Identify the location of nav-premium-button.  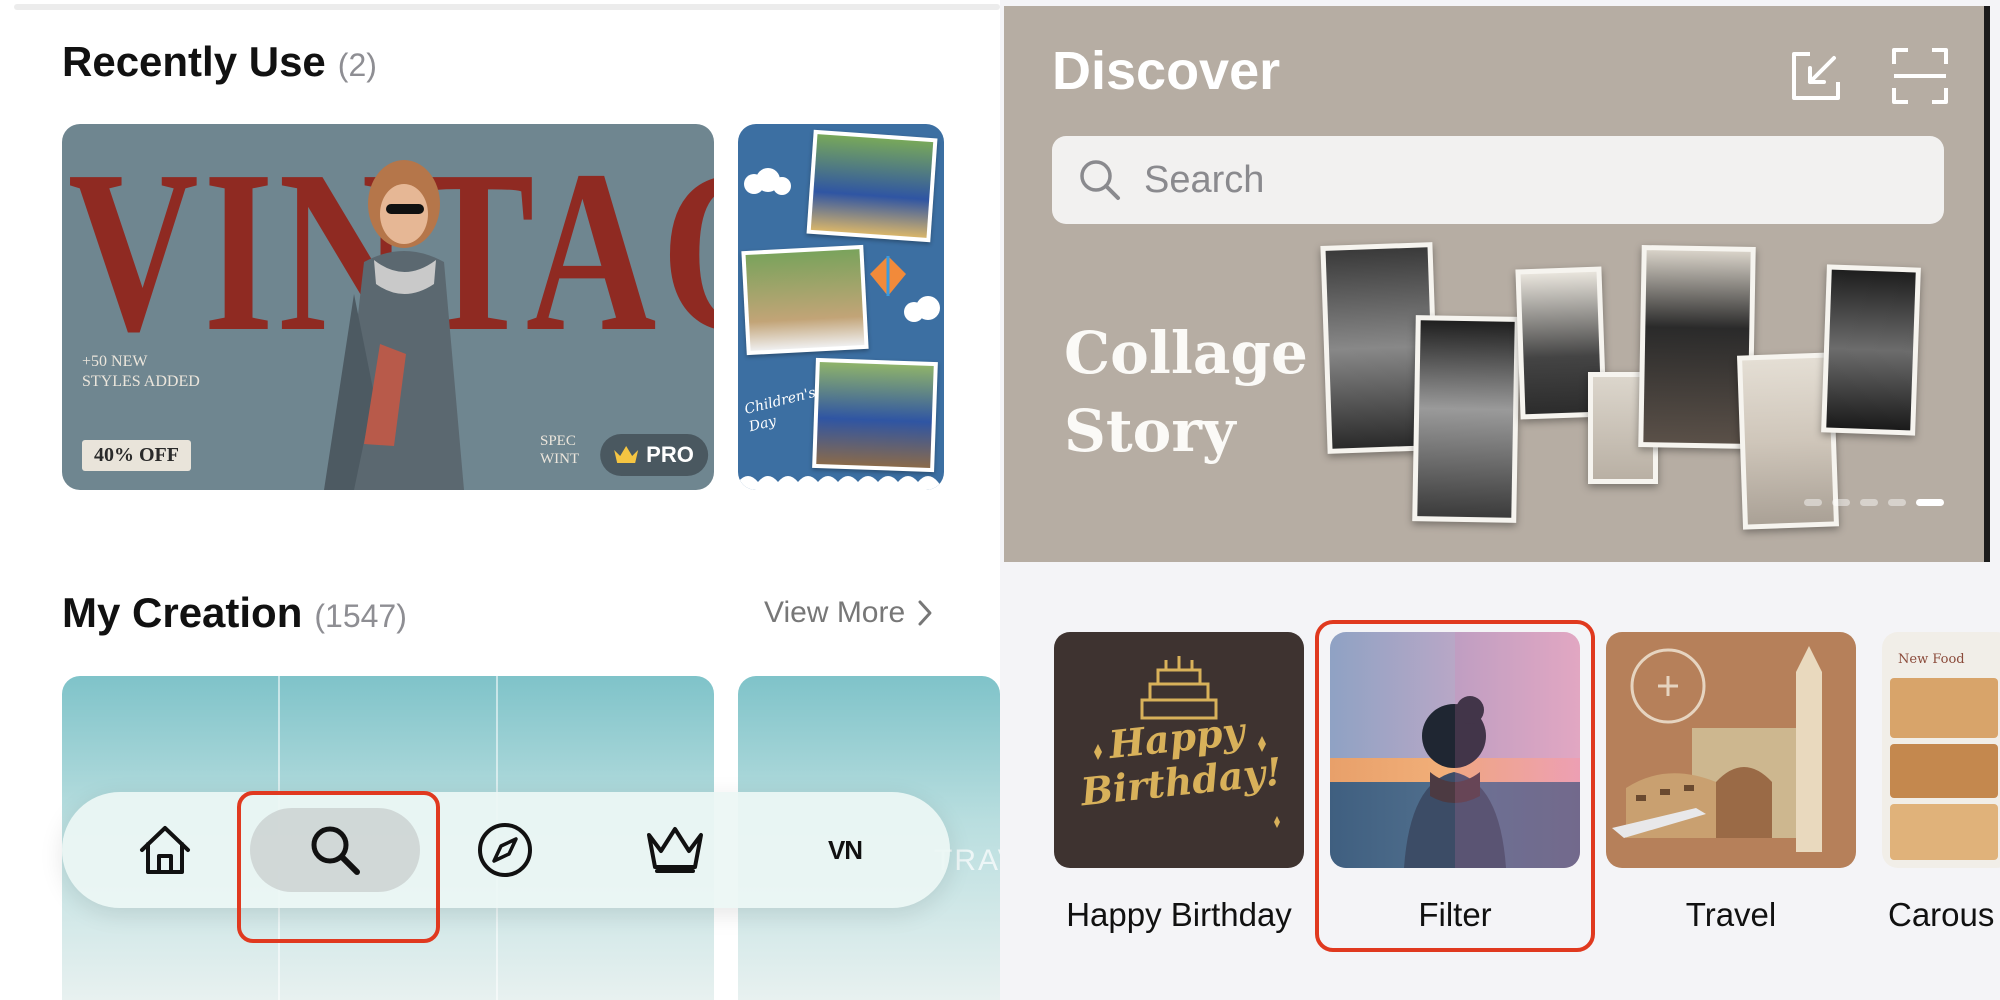
(675, 850).